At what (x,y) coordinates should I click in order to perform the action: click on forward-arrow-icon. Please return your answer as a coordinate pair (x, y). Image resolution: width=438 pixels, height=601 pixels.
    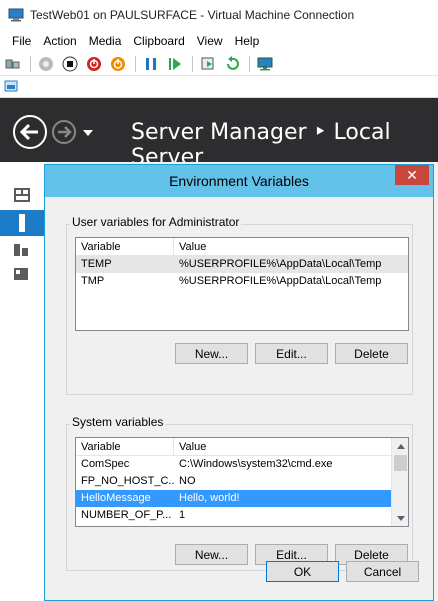
    Looking at the image, I should click on (64, 133).